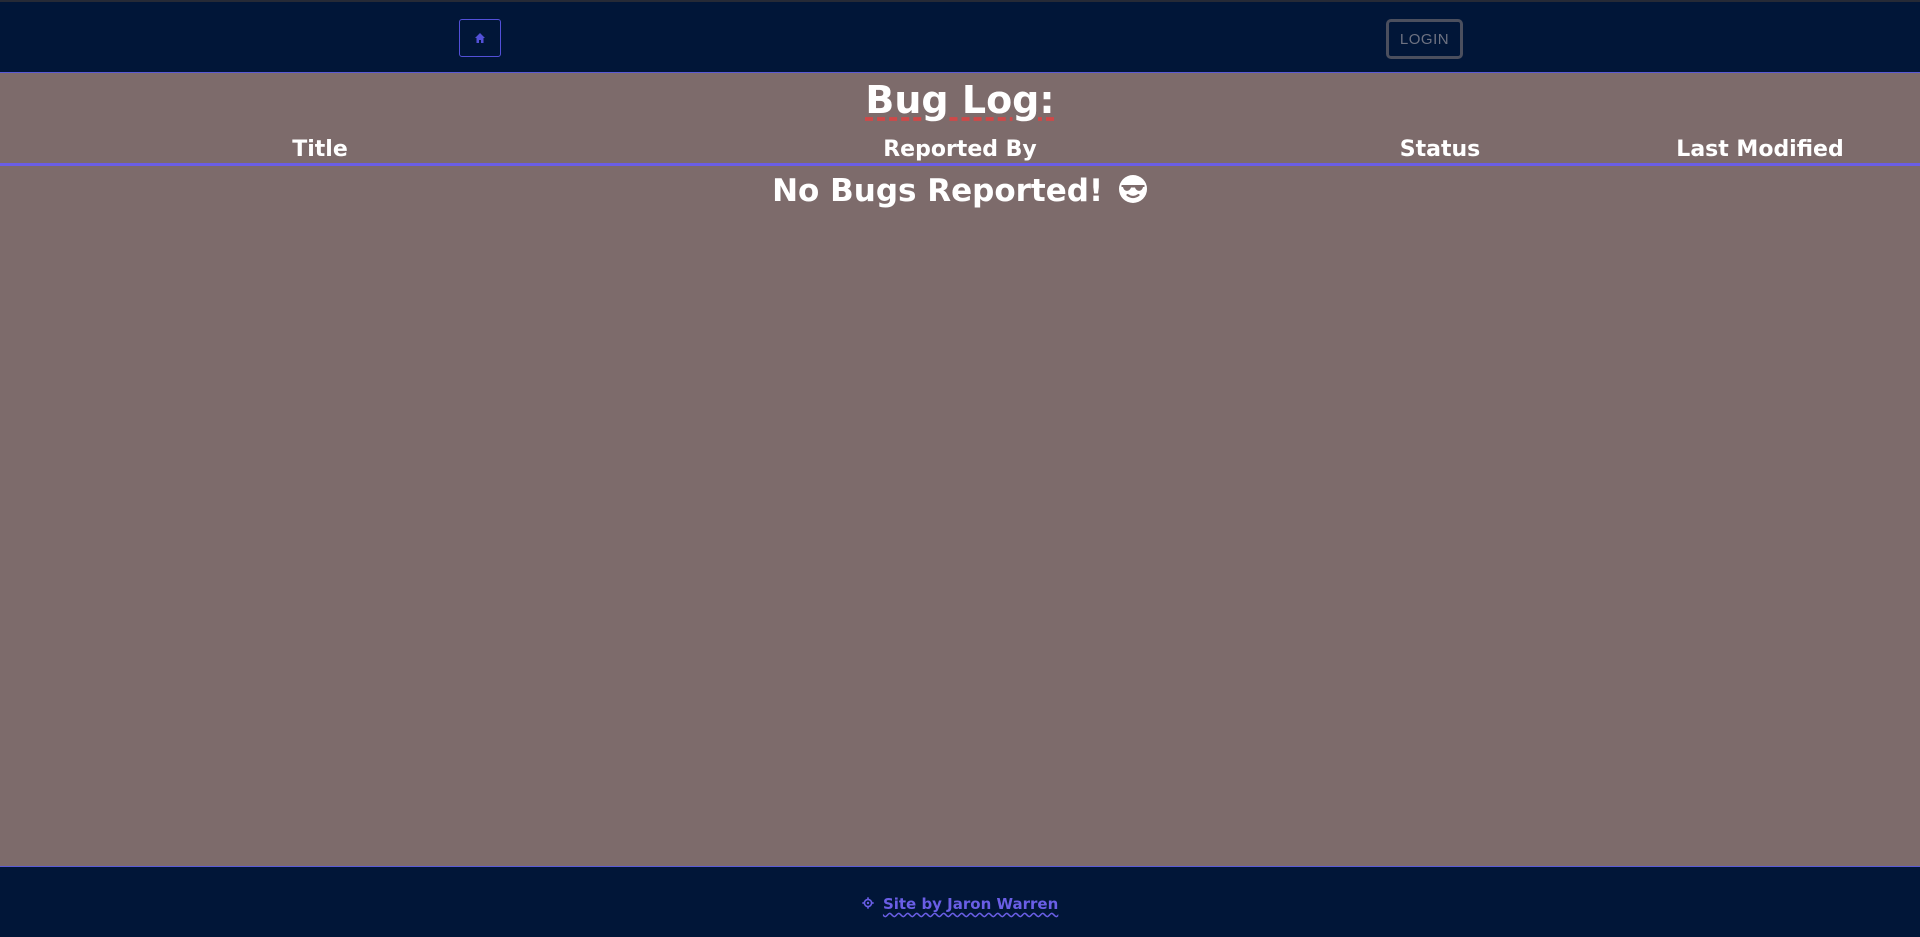 This screenshot has width=1920, height=937. Describe the element at coordinates (938, 191) in the screenshot. I see `empty-state-text: No Bugs Reported!` at that location.